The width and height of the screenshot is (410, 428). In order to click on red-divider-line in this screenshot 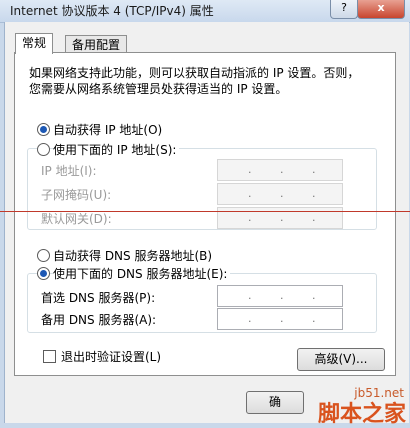, I will do `click(205, 211)`.